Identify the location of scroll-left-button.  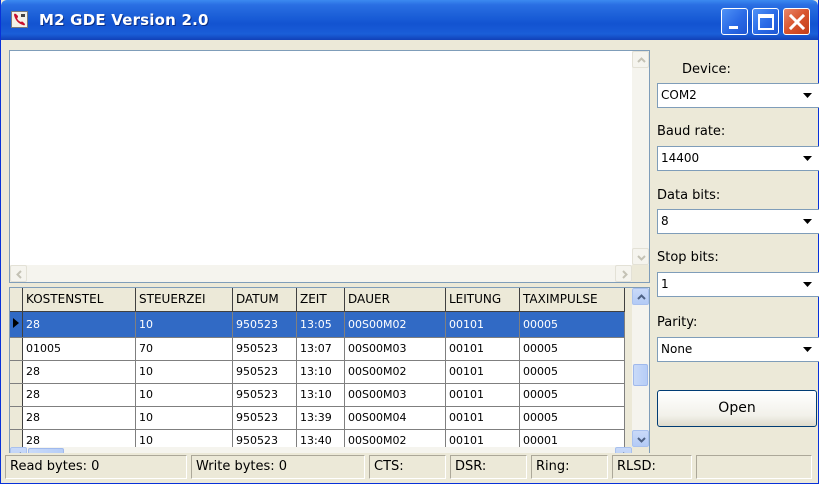
(18, 273).